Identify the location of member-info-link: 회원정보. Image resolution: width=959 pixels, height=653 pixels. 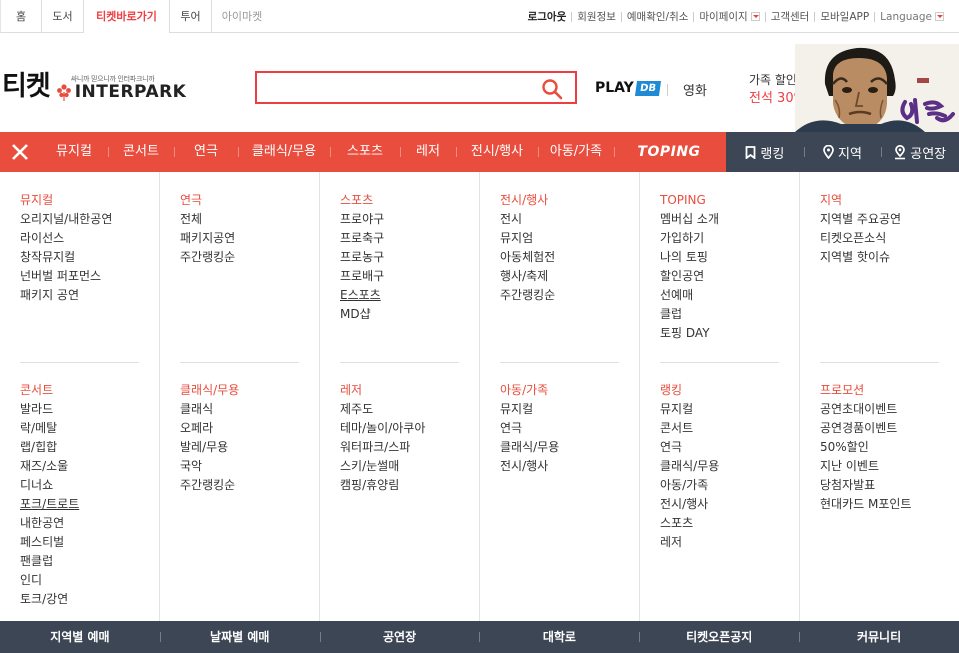
(596, 16).